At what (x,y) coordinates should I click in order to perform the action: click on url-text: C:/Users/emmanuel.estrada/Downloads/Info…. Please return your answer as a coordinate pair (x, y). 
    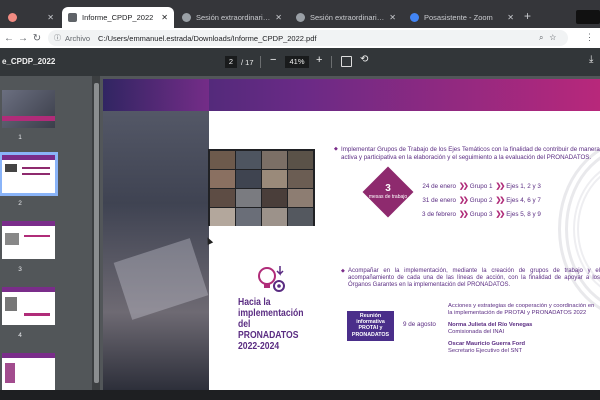
    Looking at the image, I should click on (207, 38).